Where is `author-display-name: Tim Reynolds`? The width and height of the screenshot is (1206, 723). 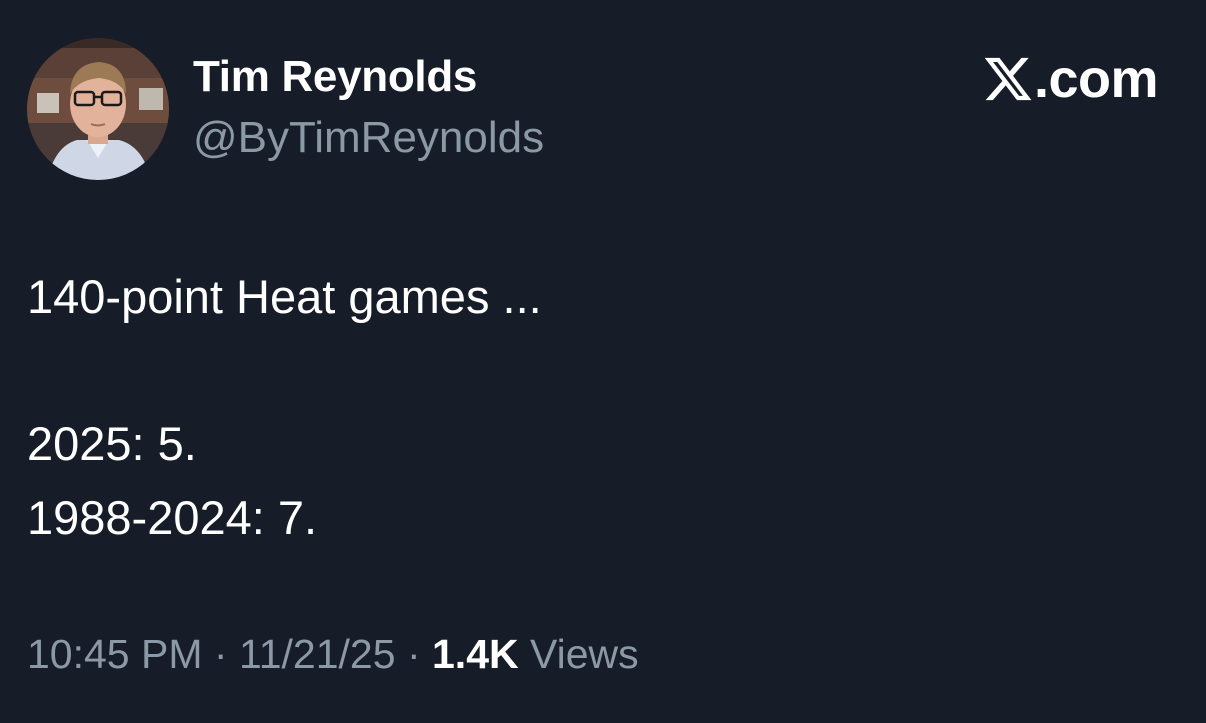 author-display-name: Tim Reynolds is located at coordinates (335, 77).